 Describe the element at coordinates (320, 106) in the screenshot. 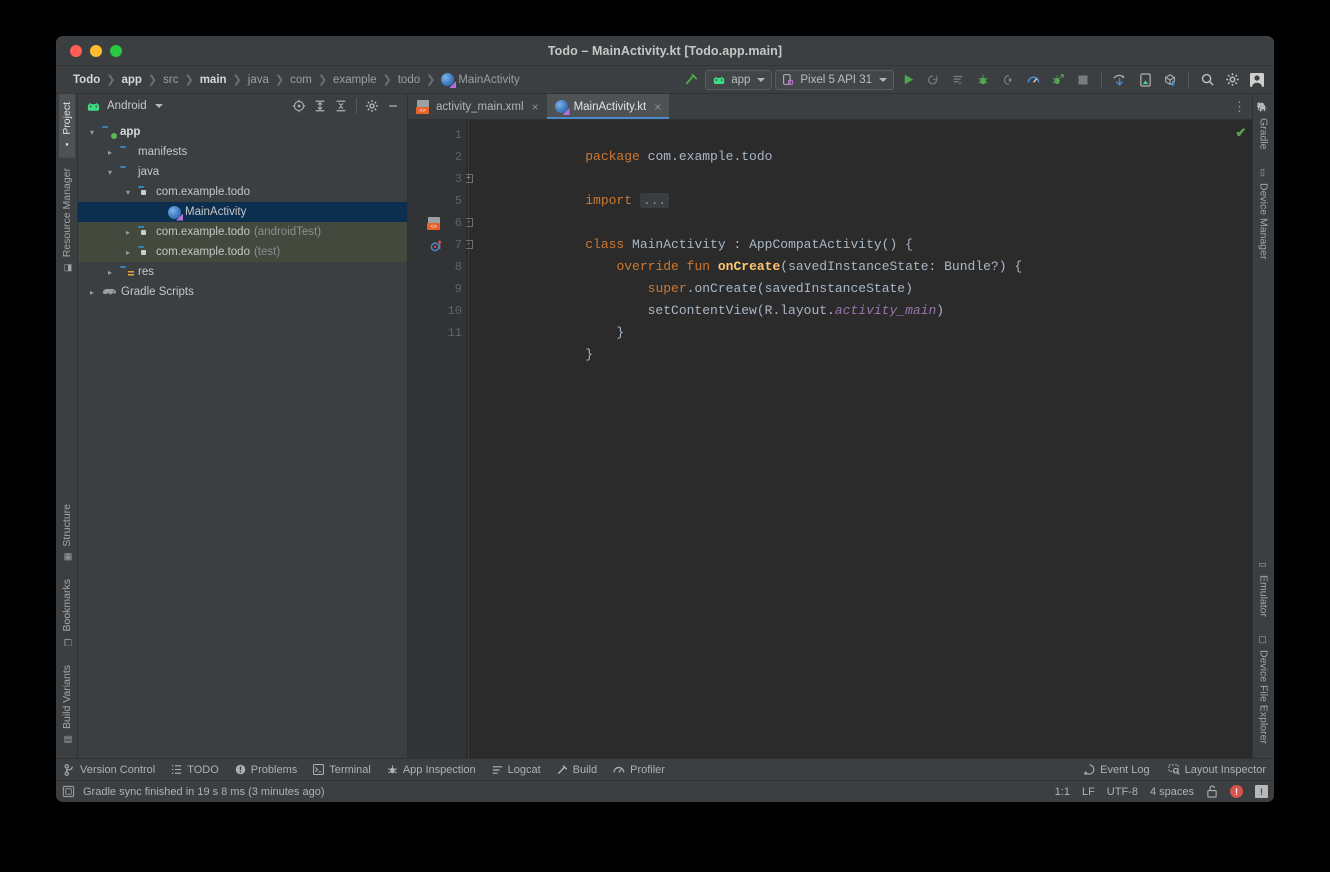

I see `expand-all-button` at that location.